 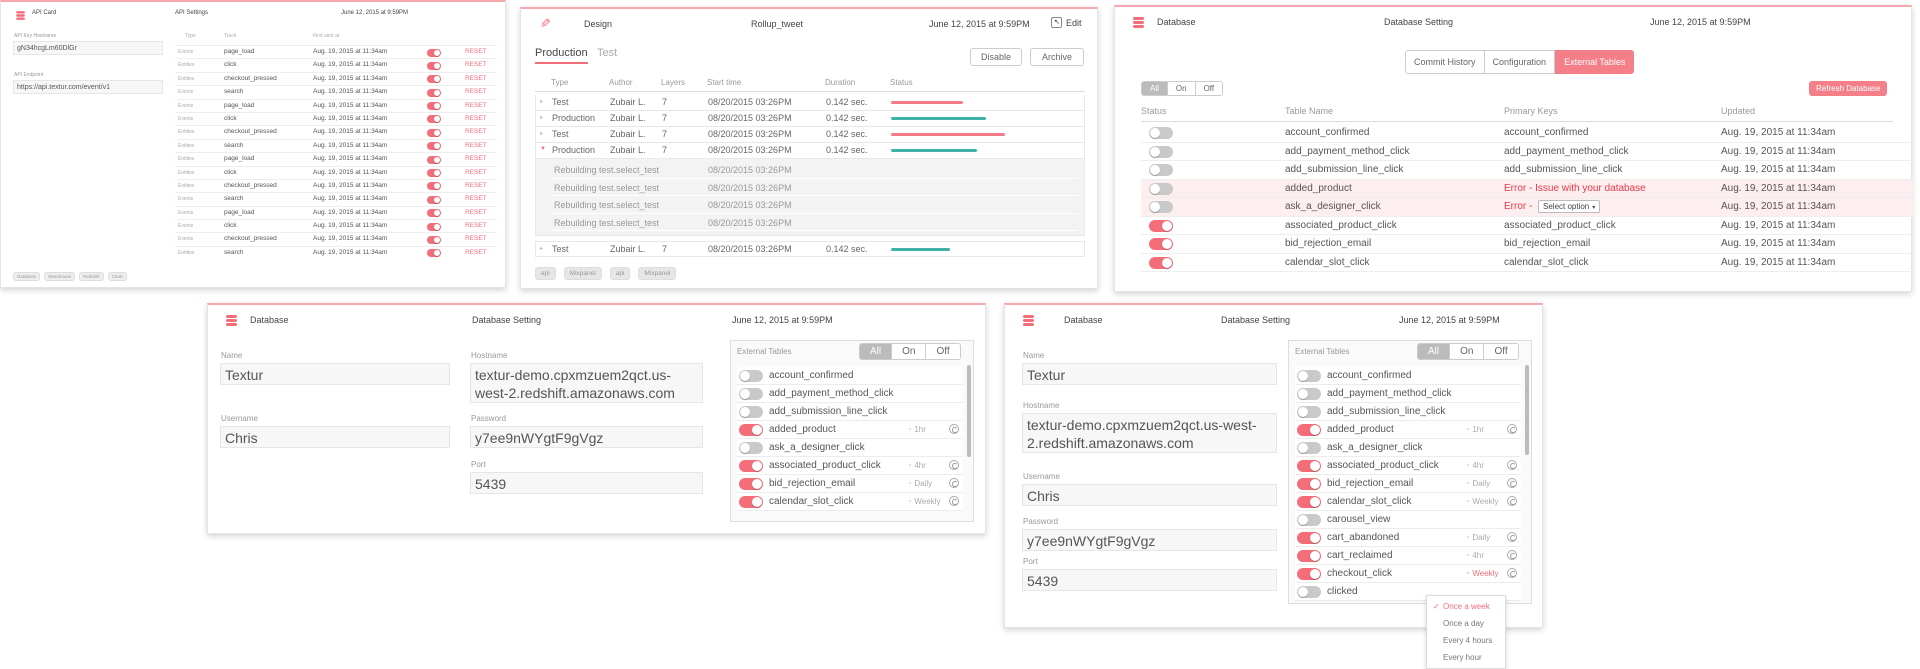 What do you see at coordinates (1595, 62) in the screenshot?
I see `tab-external-tables: External Tables` at bounding box center [1595, 62].